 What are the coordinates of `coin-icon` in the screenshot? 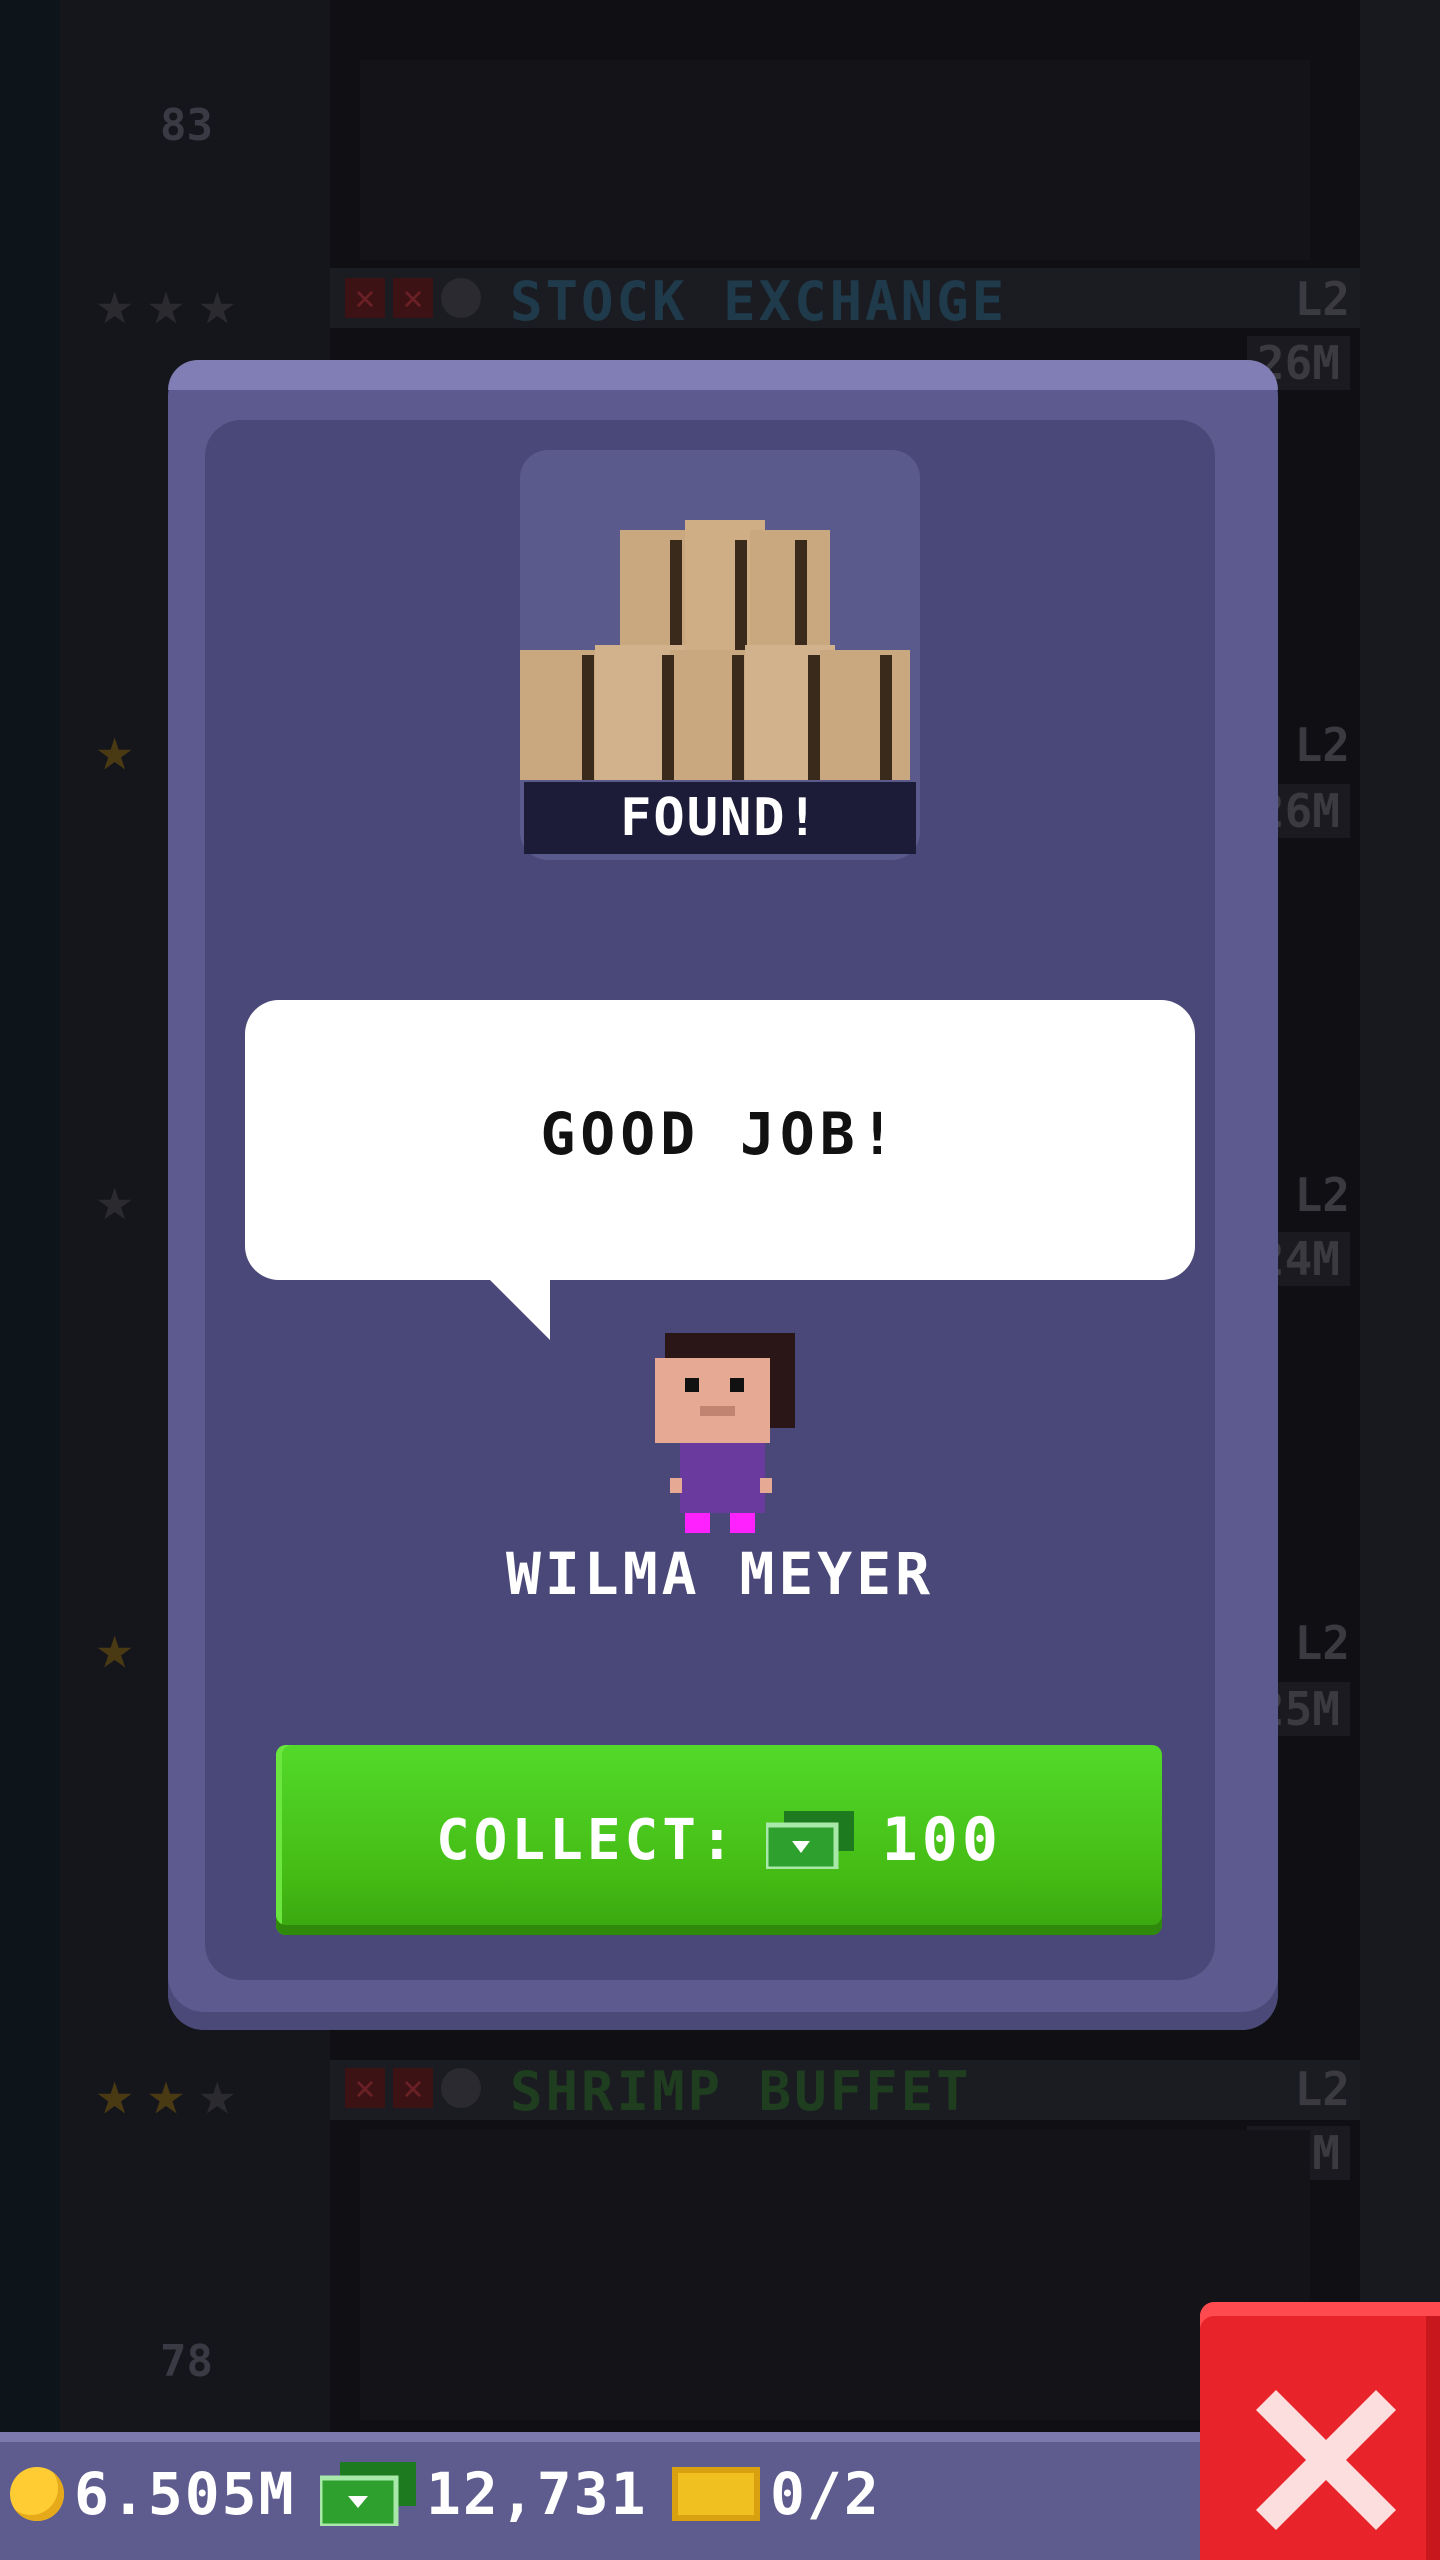 It's located at (37, 2494).